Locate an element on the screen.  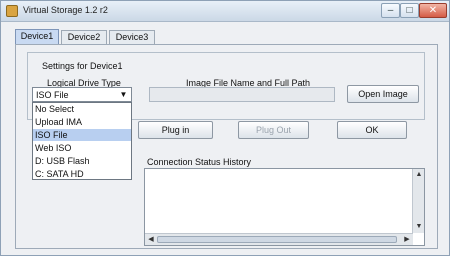
app-icon is located at coordinates (12, 11).